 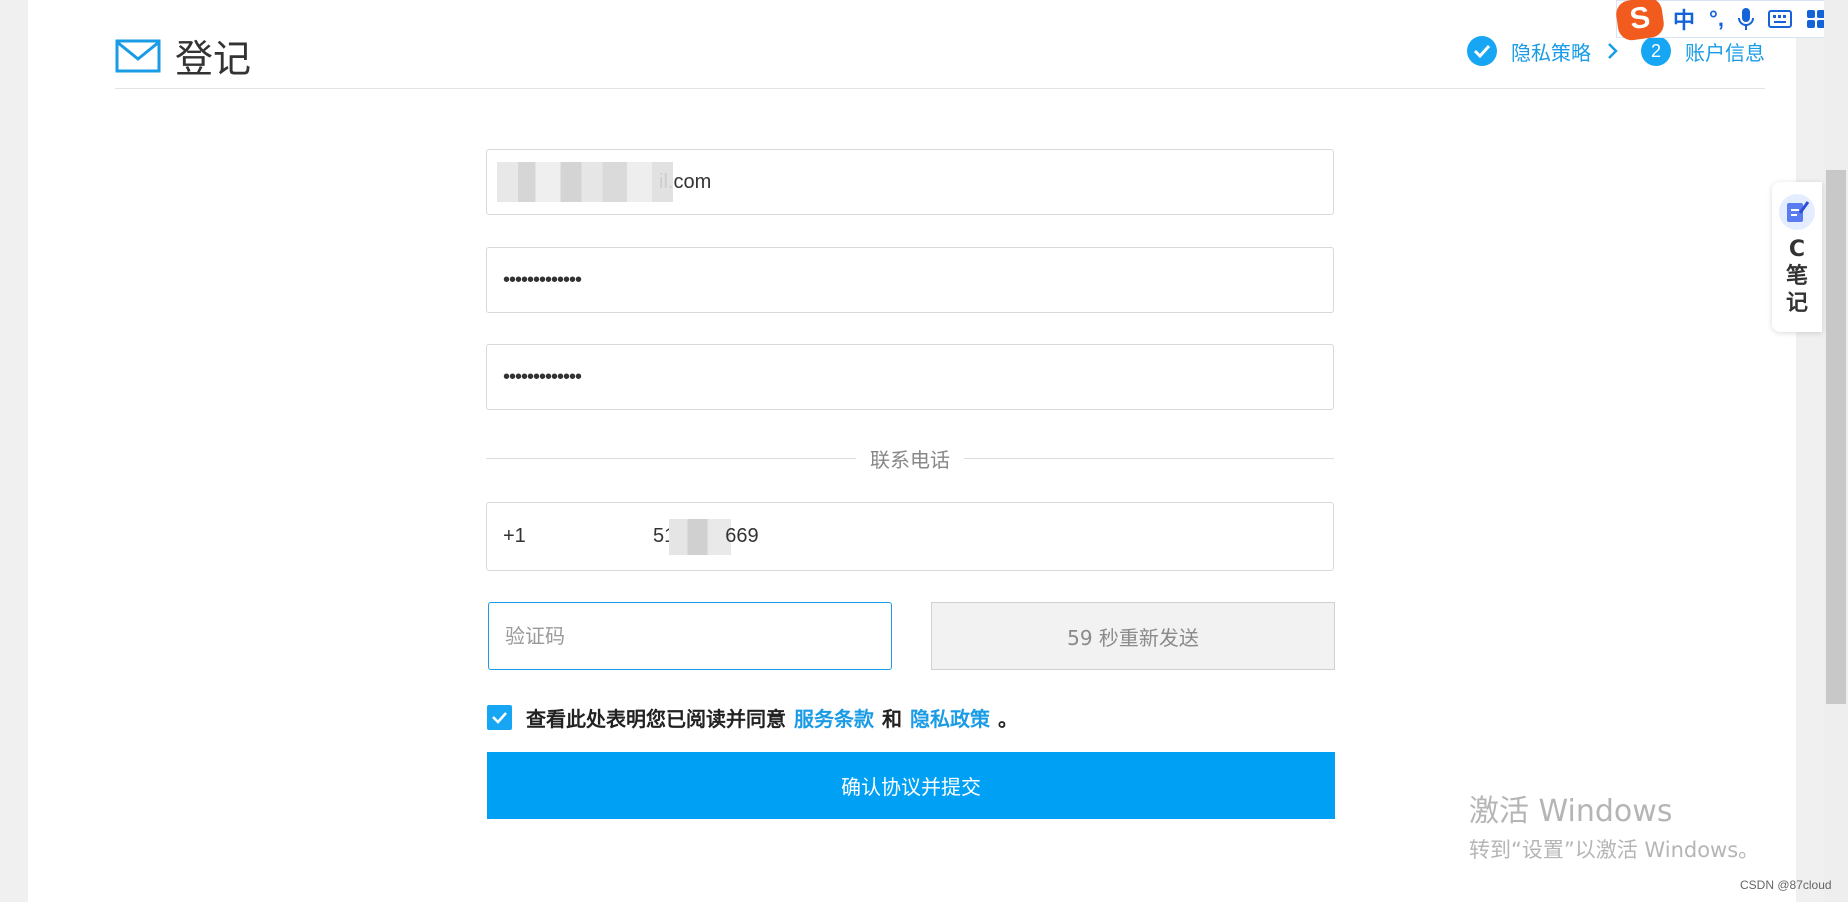 I want to click on phone-section-divider: 联系电话, so click(x=910, y=458).